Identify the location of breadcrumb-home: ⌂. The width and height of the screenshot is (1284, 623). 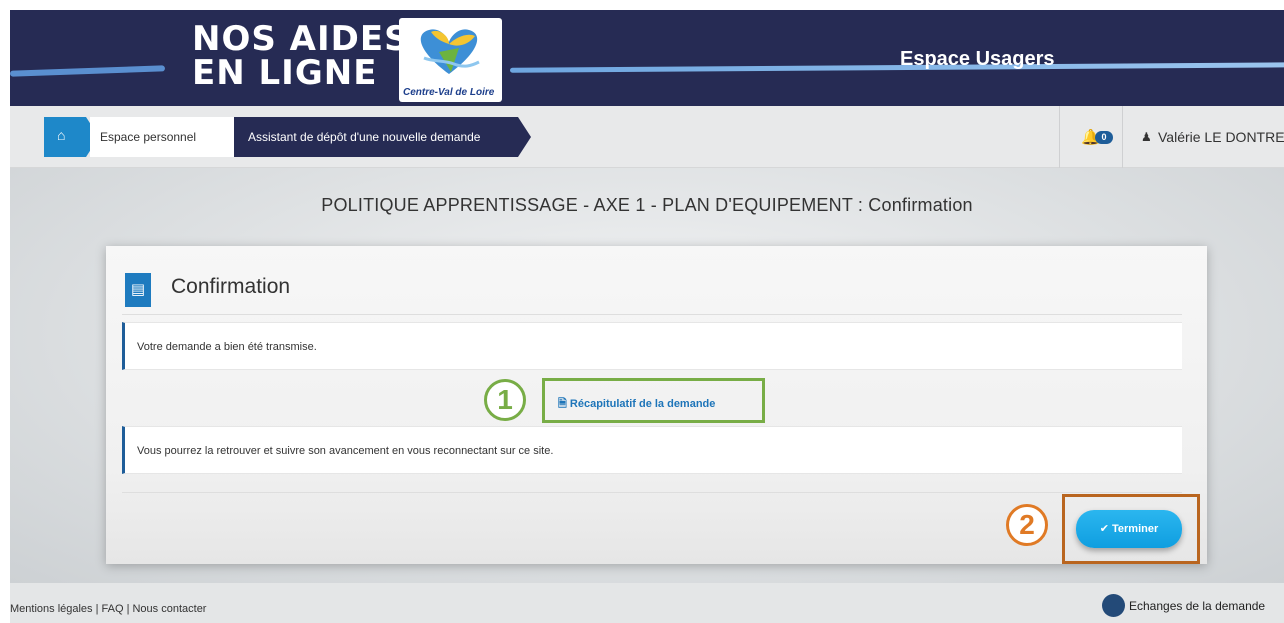
(71, 137).